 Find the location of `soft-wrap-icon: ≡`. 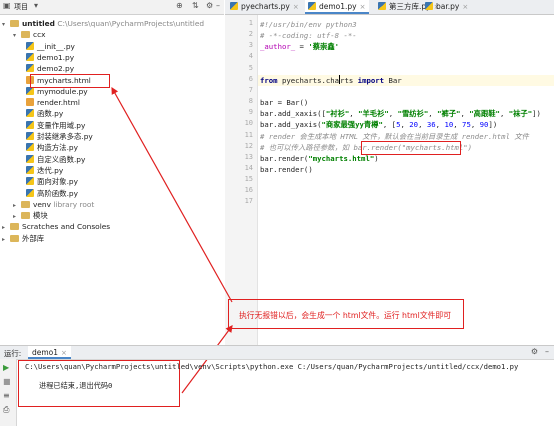

soft-wrap-icon: ≡ is located at coordinates (6, 395).